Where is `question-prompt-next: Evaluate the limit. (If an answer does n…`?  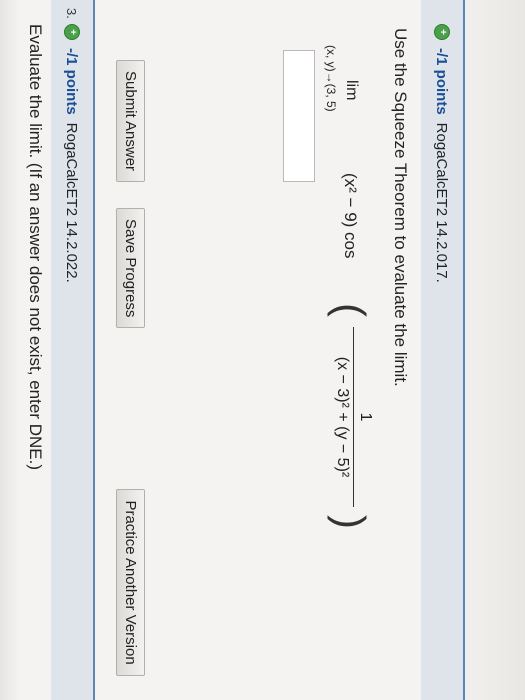
question-prompt-next: Evaluate the limit. (If an answer does n… is located at coordinates (35, 247).